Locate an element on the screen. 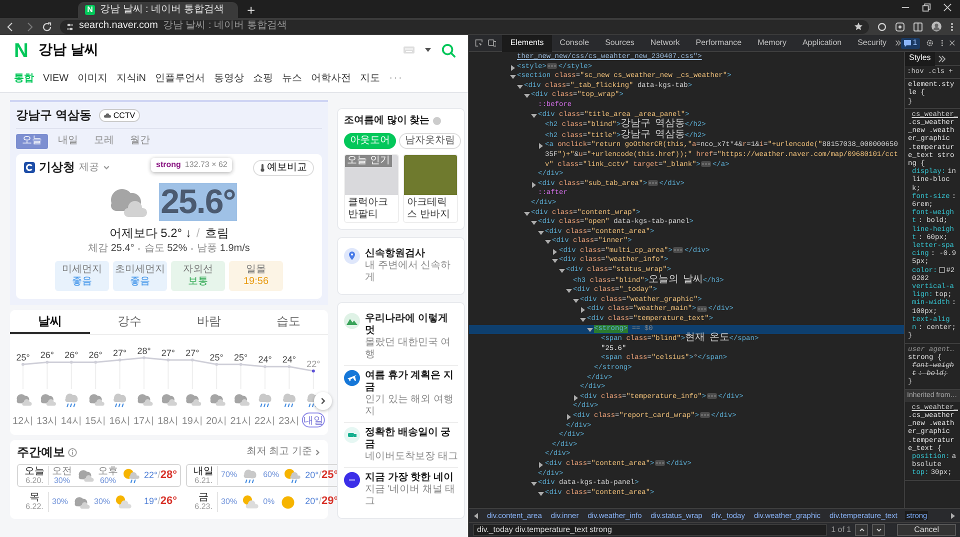  devtools-tab: Application is located at coordinates (822, 43).